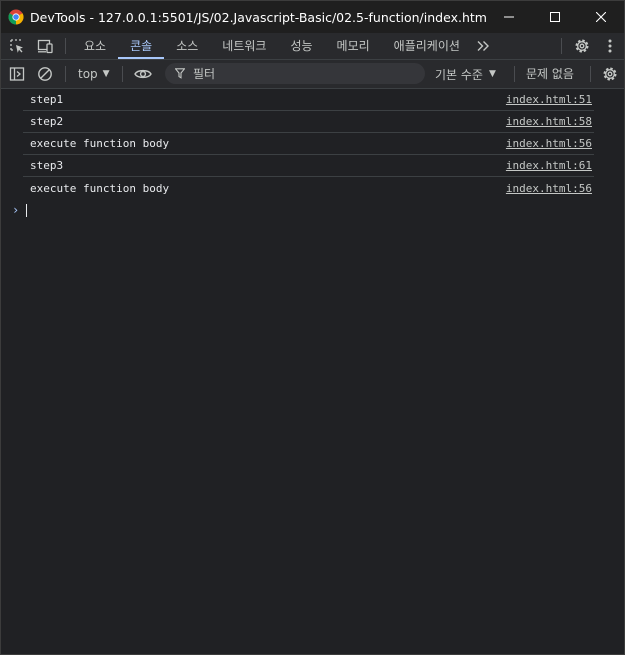 Image resolution: width=625 pixels, height=655 pixels. Describe the element at coordinates (16, 210) in the screenshot. I see `prompt-chevron-icon: ›` at that location.